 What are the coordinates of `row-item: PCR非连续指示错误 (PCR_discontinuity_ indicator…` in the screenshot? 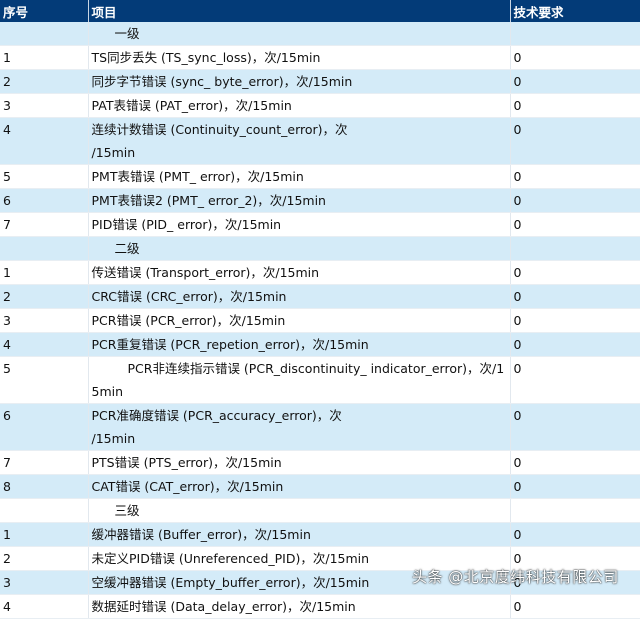 It's located at (299, 380).